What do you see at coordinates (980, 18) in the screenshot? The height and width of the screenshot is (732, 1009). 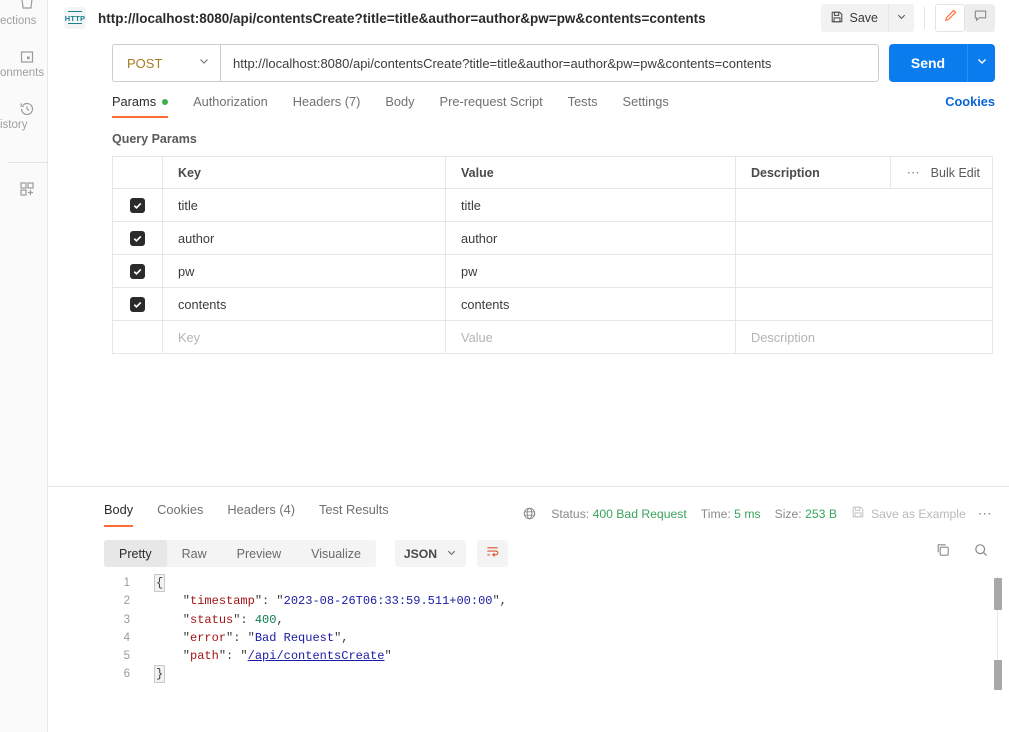 I see `comments-button` at bounding box center [980, 18].